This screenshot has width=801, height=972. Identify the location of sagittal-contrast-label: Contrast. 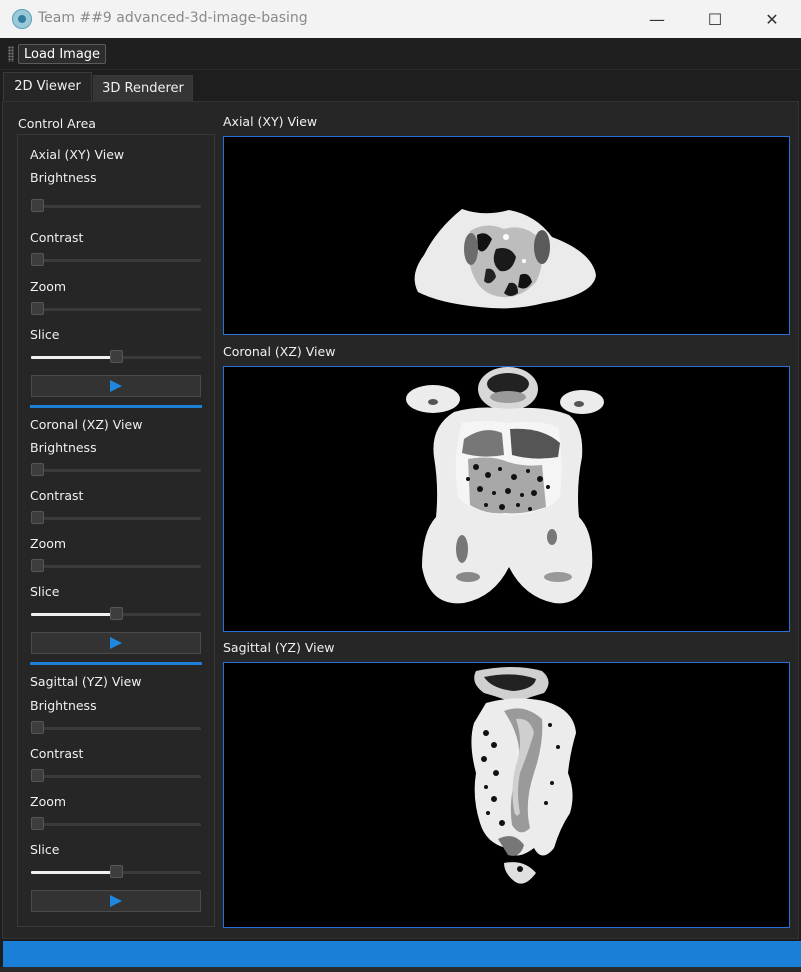
(57, 753).